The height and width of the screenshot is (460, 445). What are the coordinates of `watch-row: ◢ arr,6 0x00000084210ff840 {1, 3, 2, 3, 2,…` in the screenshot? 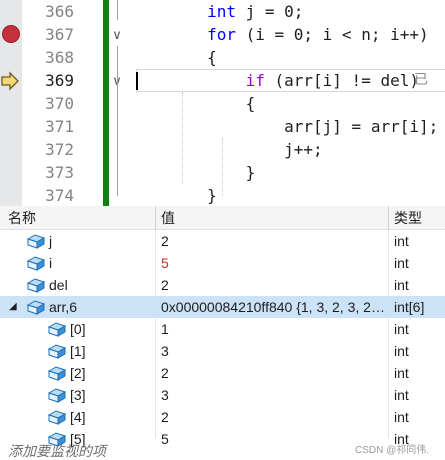 It's located at (222, 307).